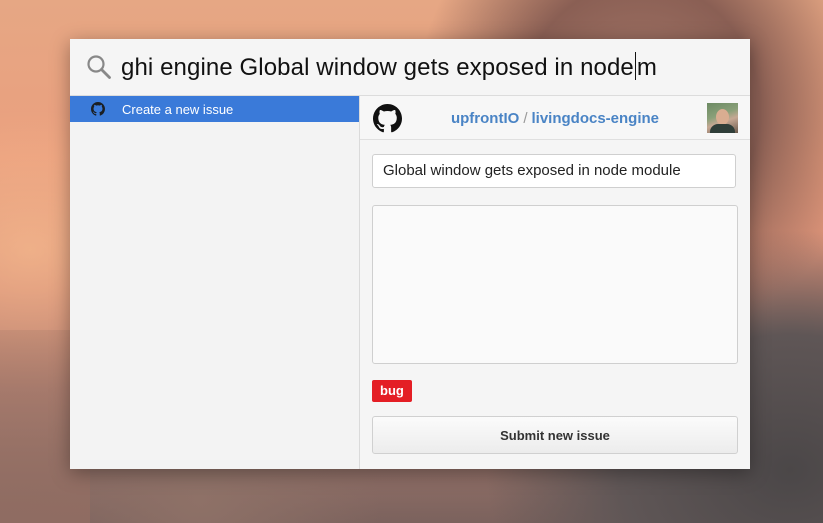 The width and height of the screenshot is (823, 523). What do you see at coordinates (722, 128) in the screenshot?
I see `avatar-shirt` at bounding box center [722, 128].